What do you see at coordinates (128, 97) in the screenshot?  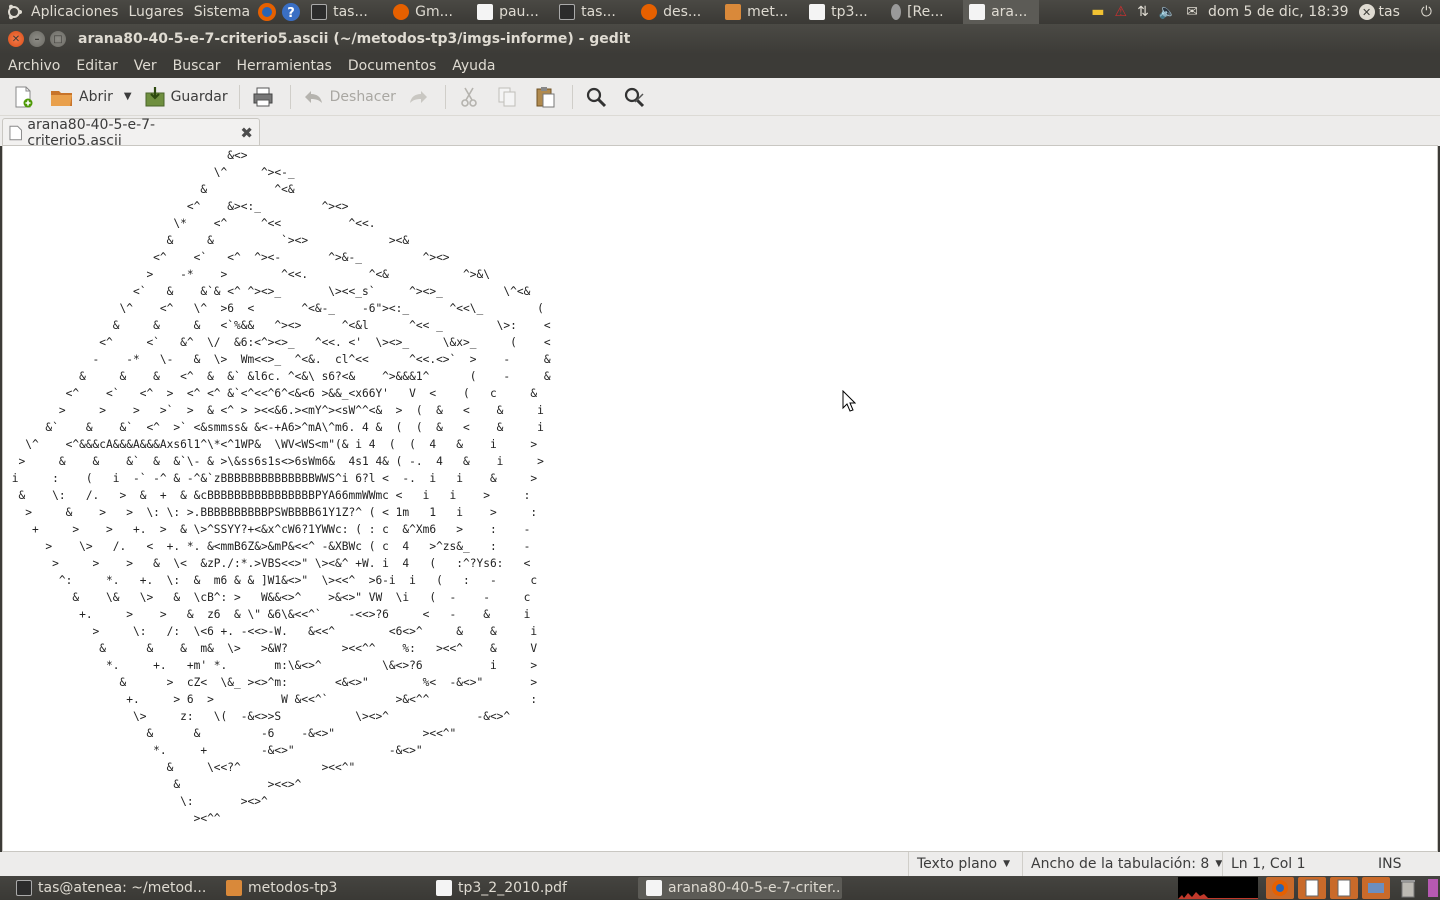 I see `open-recent-dropdown: ▼` at bounding box center [128, 97].